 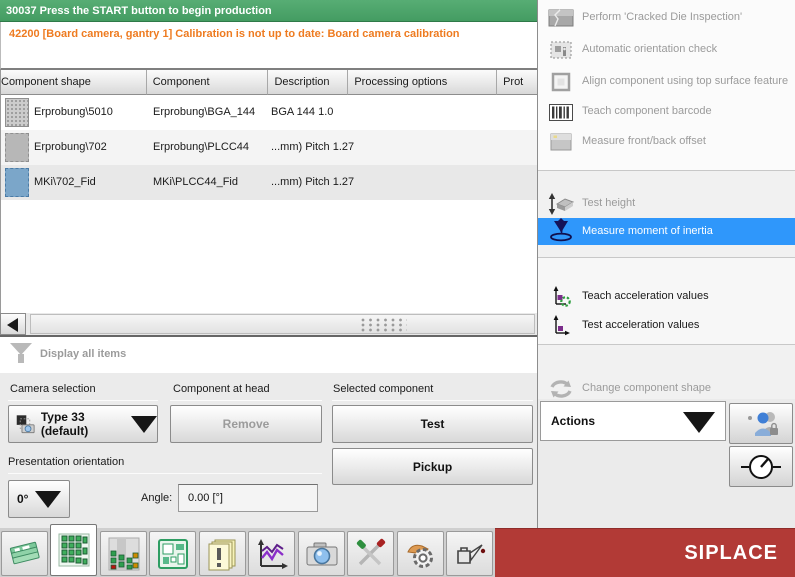 I want to click on toolbar-button-maintenance, so click(x=420, y=553).